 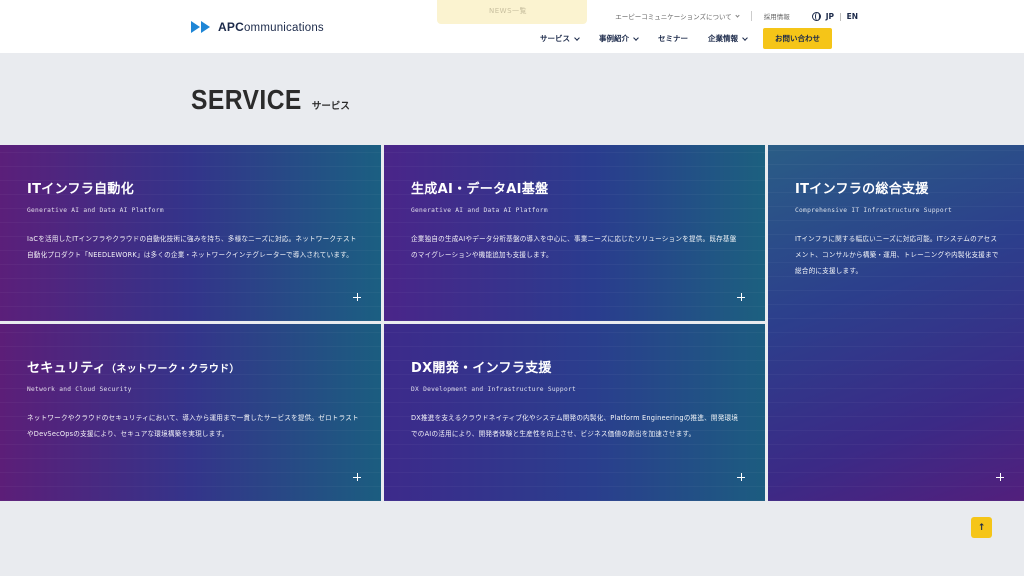 I want to click on logo-text: APCommunications, so click(x=271, y=27).